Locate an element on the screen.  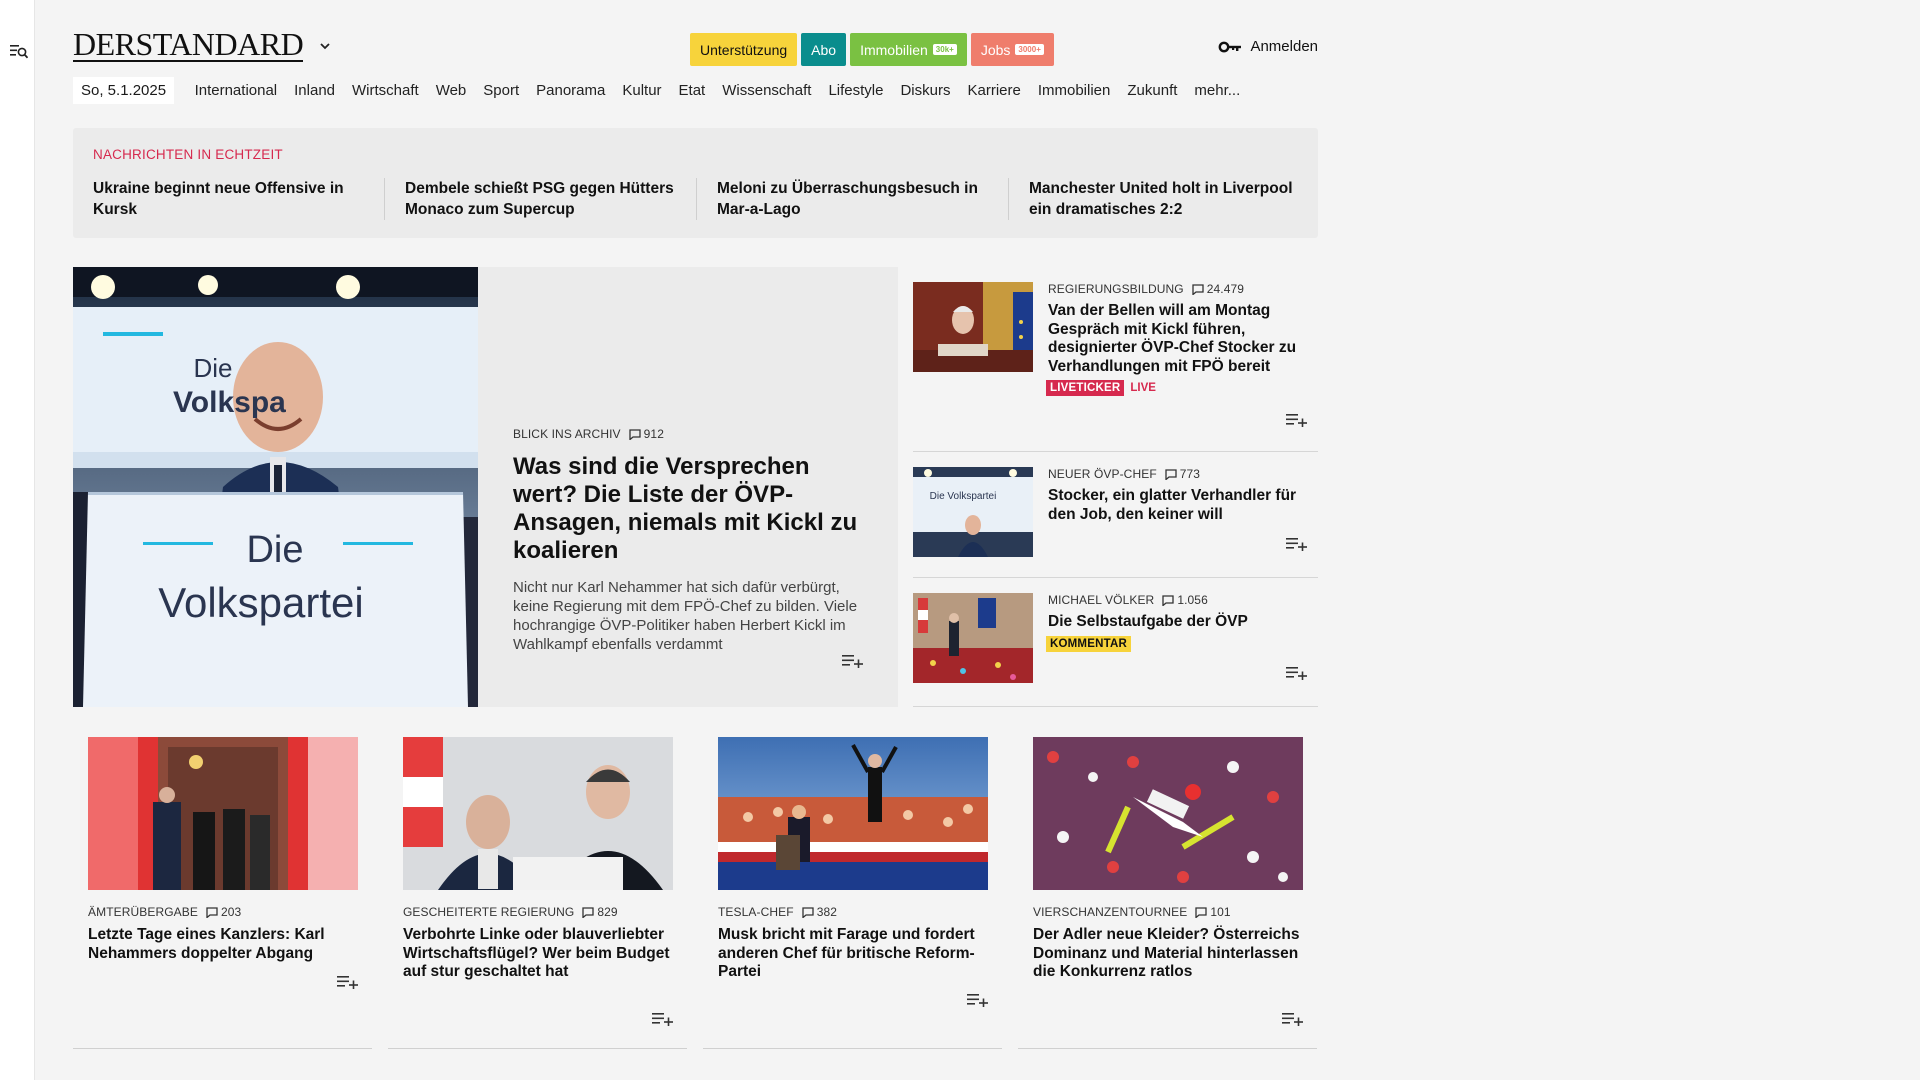
pill-jobs: Jobs 3000+ is located at coordinates (1012, 49).